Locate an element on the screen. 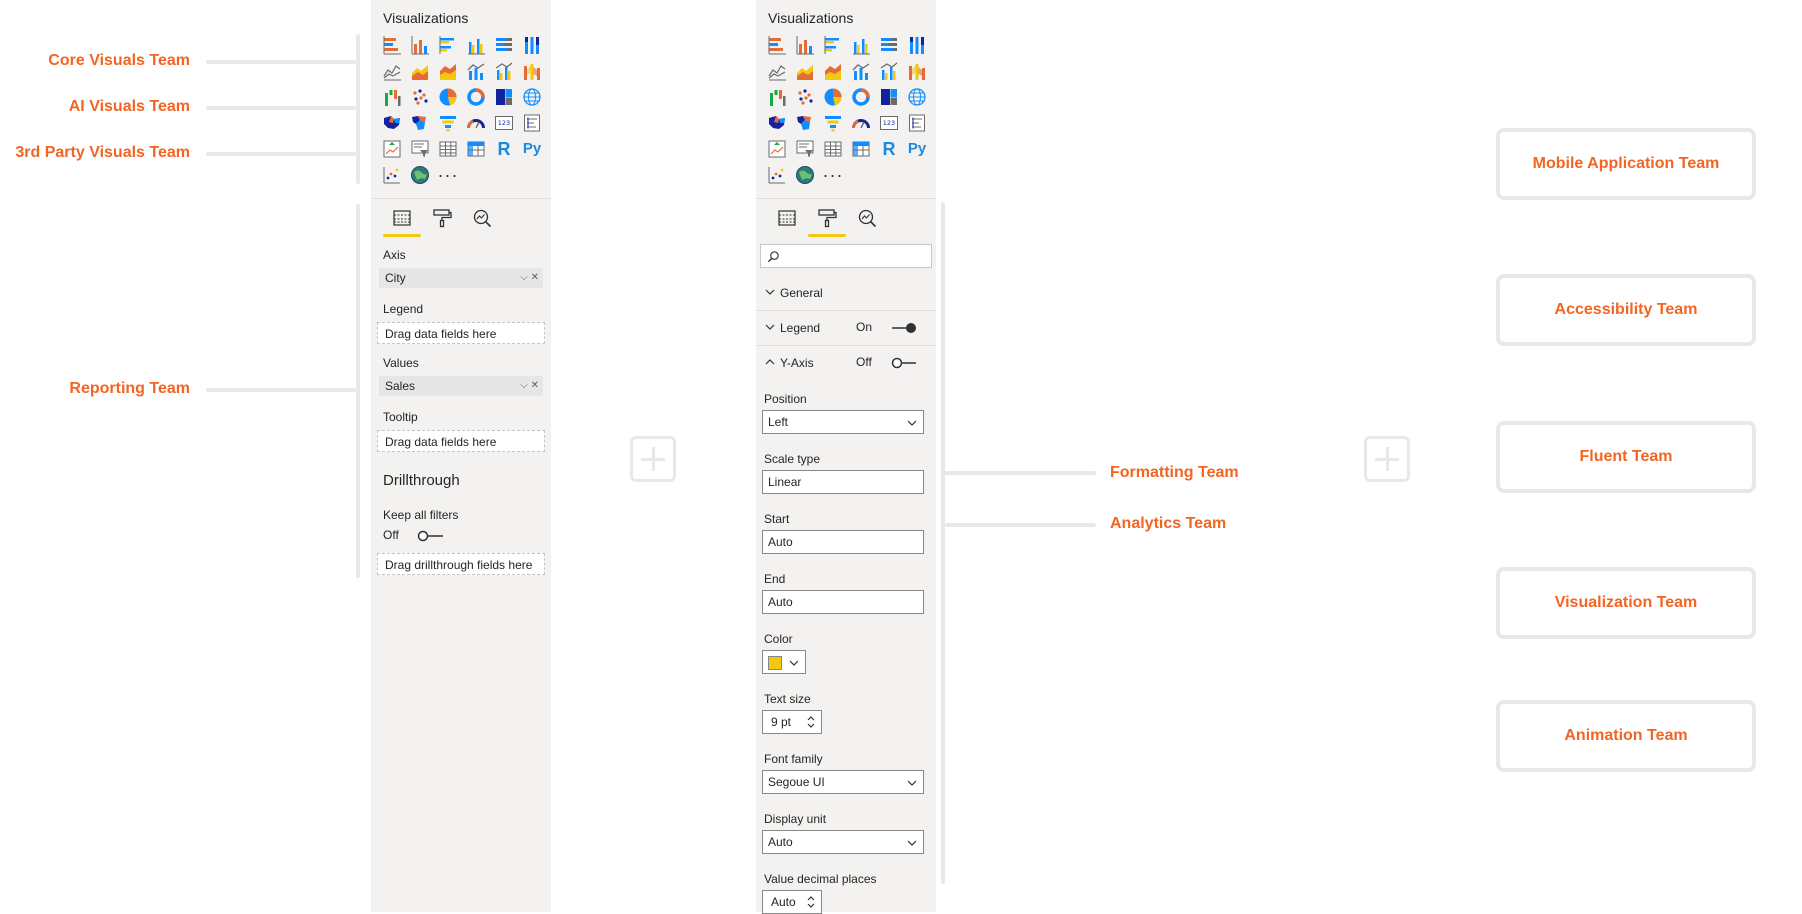 The image size is (1802, 914). yaxis-section-header: Y-Axis Off is located at coordinates (846, 363).